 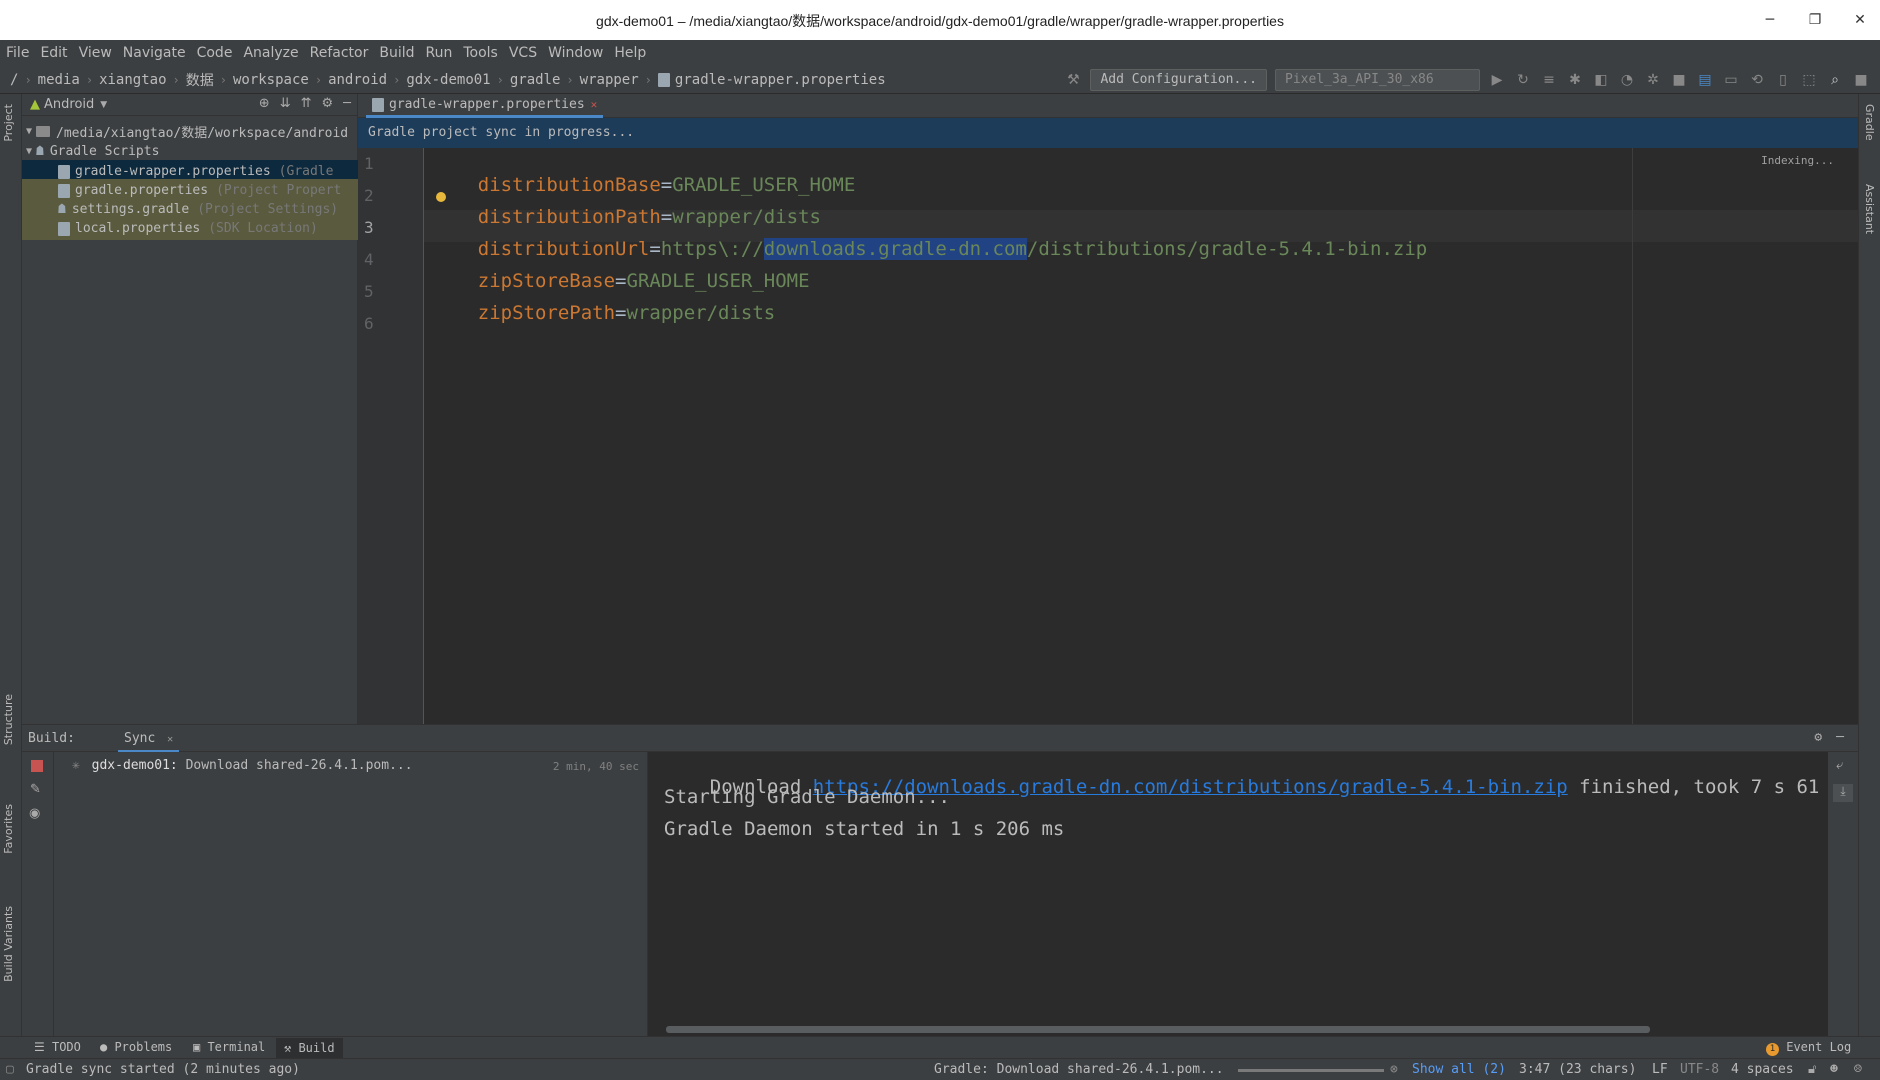 What do you see at coordinates (215, 53) in the screenshot?
I see `menu-code: Code` at bounding box center [215, 53].